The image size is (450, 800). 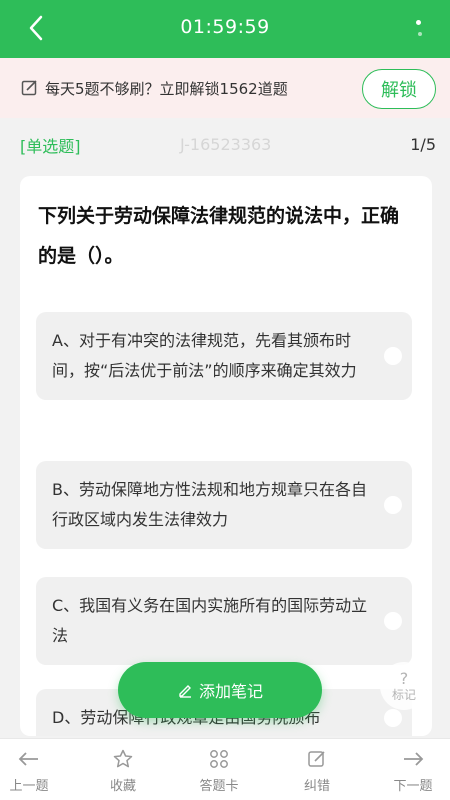 What do you see at coordinates (413, 786) in the screenshot?
I see `next-label: 下一题` at bounding box center [413, 786].